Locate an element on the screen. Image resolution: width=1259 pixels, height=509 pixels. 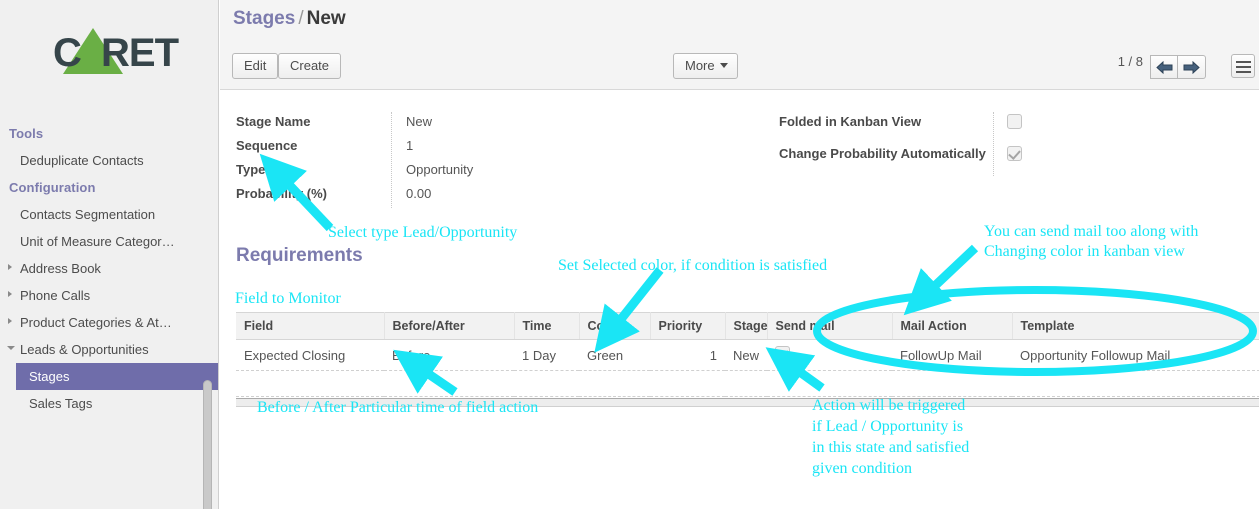
more-dropdown-button: More is located at coordinates (705, 66).